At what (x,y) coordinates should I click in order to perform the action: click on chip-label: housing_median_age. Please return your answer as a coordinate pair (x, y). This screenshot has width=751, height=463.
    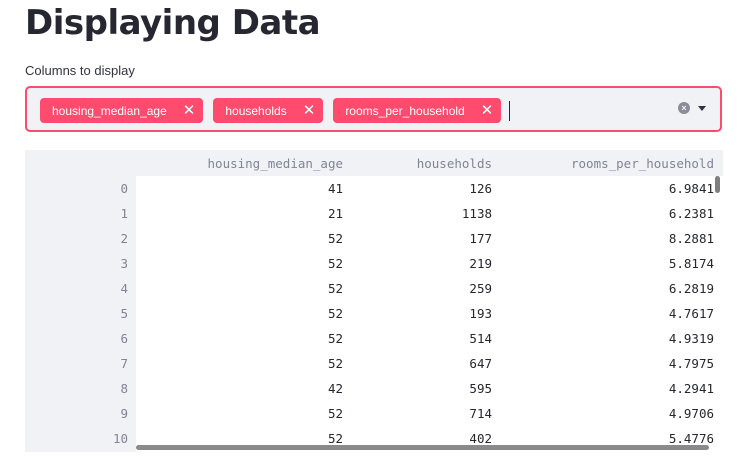
    Looking at the image, I should click on (109, 110).